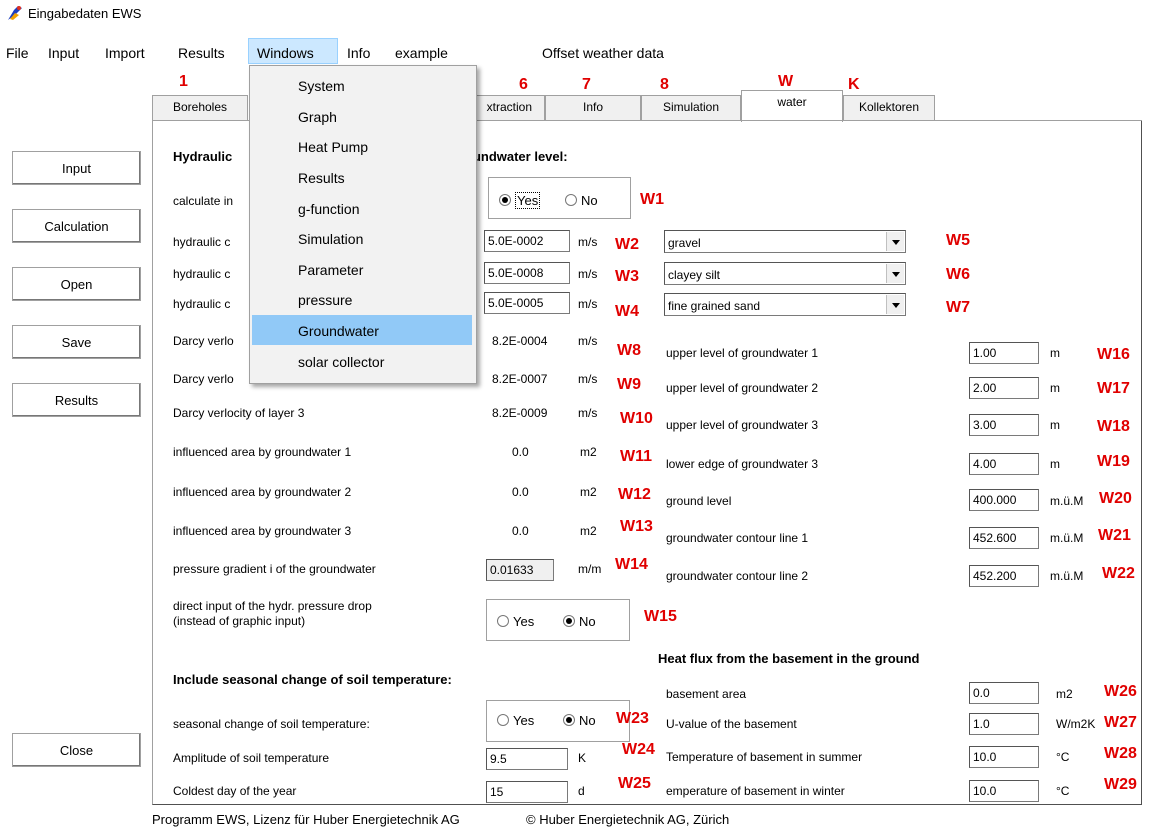 Image resolution: width=1149 pixels, height=836 pixels. Describe the element at coordinates (742, 464) in the screenshot. I see `lower-edge-3-label: lower edge of groundwater 3` at that location.